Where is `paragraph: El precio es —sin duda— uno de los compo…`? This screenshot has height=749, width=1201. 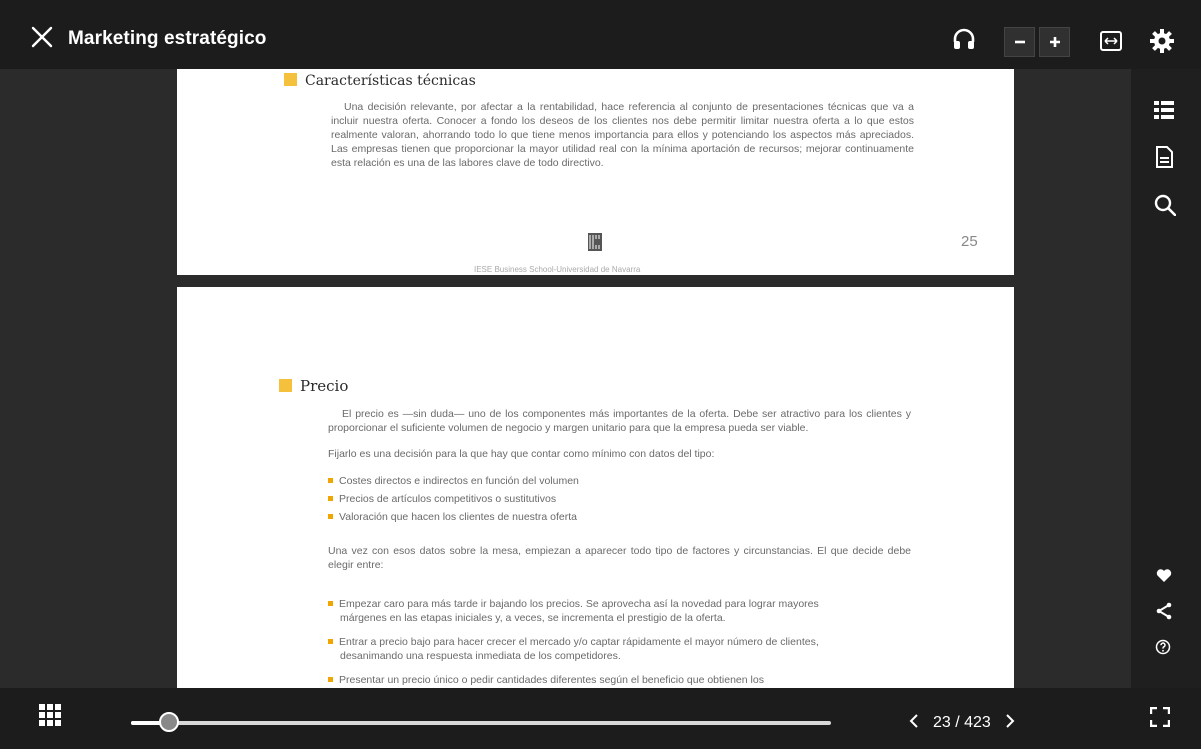 paragraph: El precio es —sin duda— uno de los compo… is located at coordinates (619, 421).